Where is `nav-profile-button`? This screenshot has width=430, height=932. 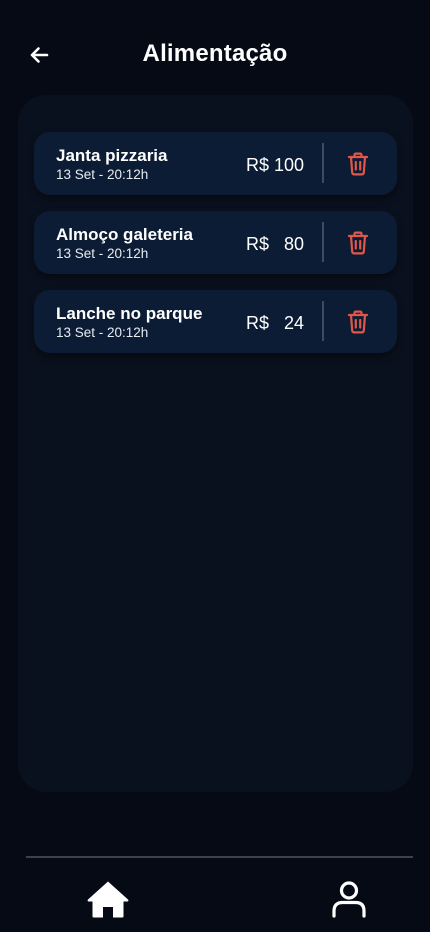 nav-profile-button is located at coordinates (349, 899).